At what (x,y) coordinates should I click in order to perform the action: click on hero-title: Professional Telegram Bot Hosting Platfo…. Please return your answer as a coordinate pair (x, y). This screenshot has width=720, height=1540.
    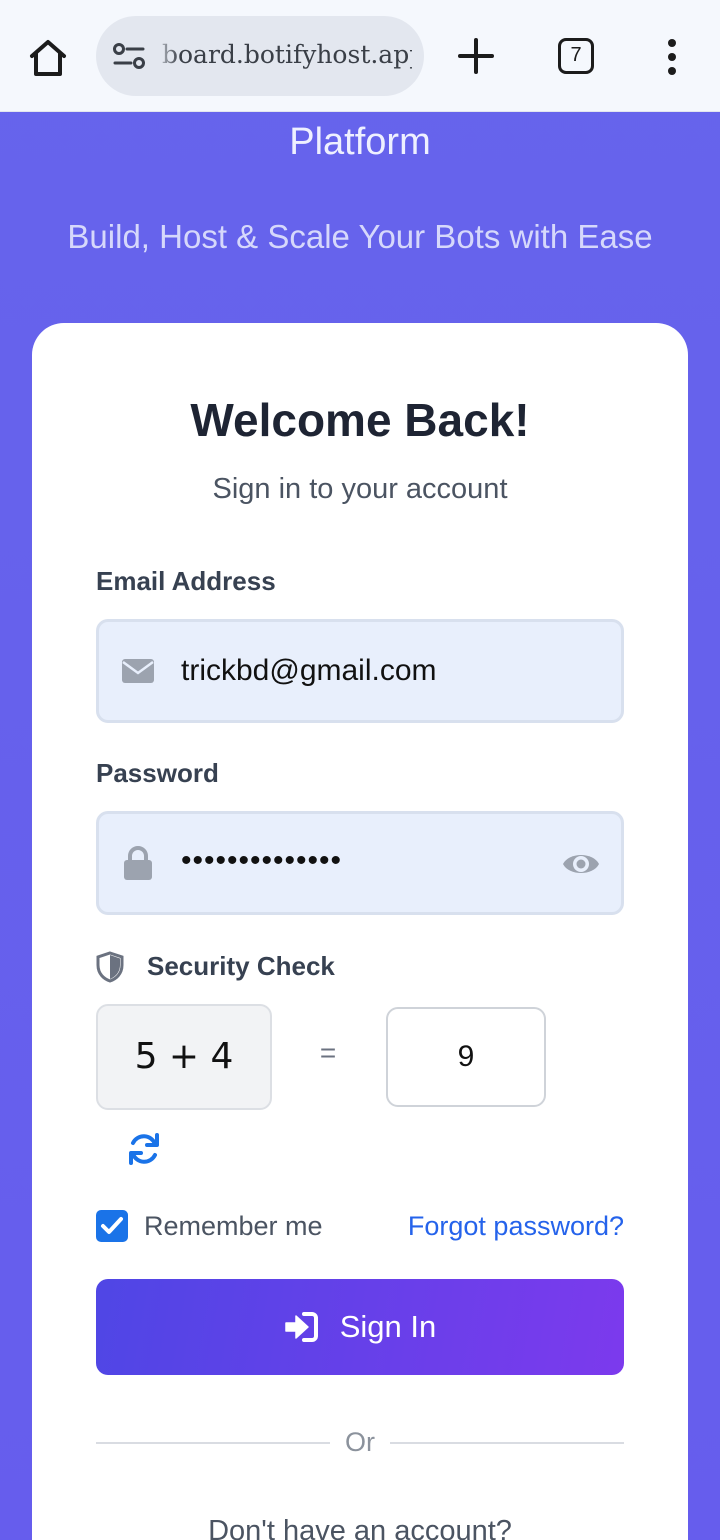
    Looking at the image, I should click on (360, 142).